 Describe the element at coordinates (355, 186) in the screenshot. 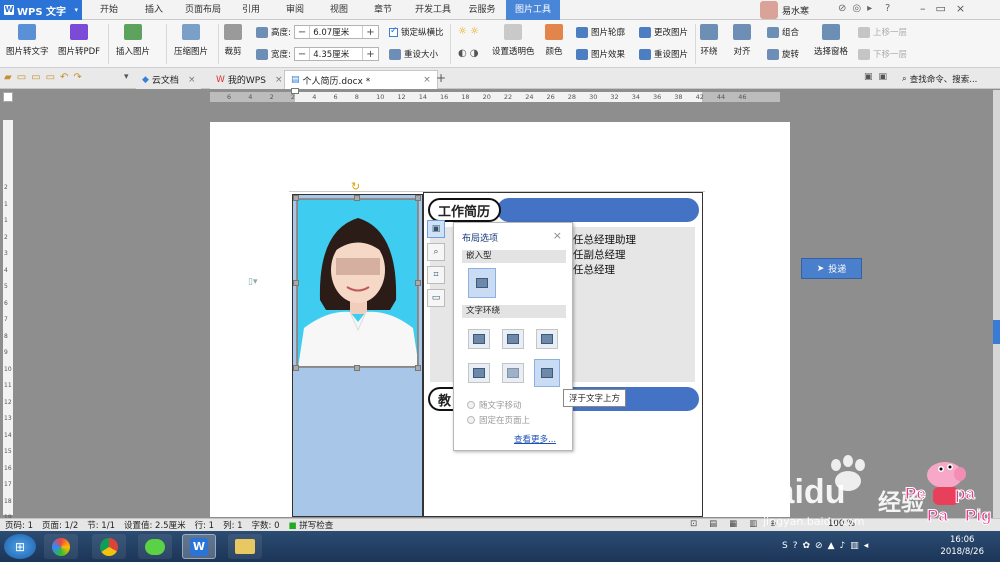

I see `rotate-handle-icon: ↻` at that location.